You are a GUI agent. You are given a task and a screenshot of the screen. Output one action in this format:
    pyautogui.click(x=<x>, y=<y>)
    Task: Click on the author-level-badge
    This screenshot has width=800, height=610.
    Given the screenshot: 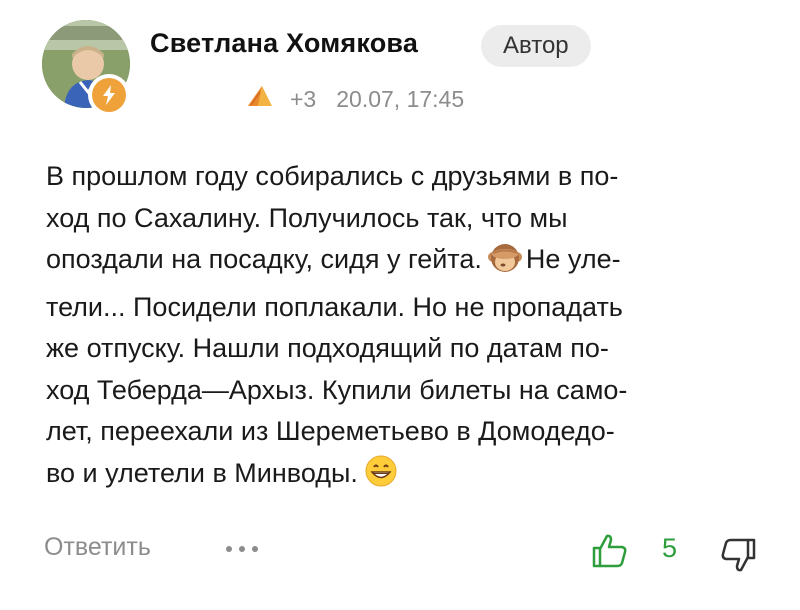 What is the action you would take?
    pyautogui.click(x=109, y=95)
    